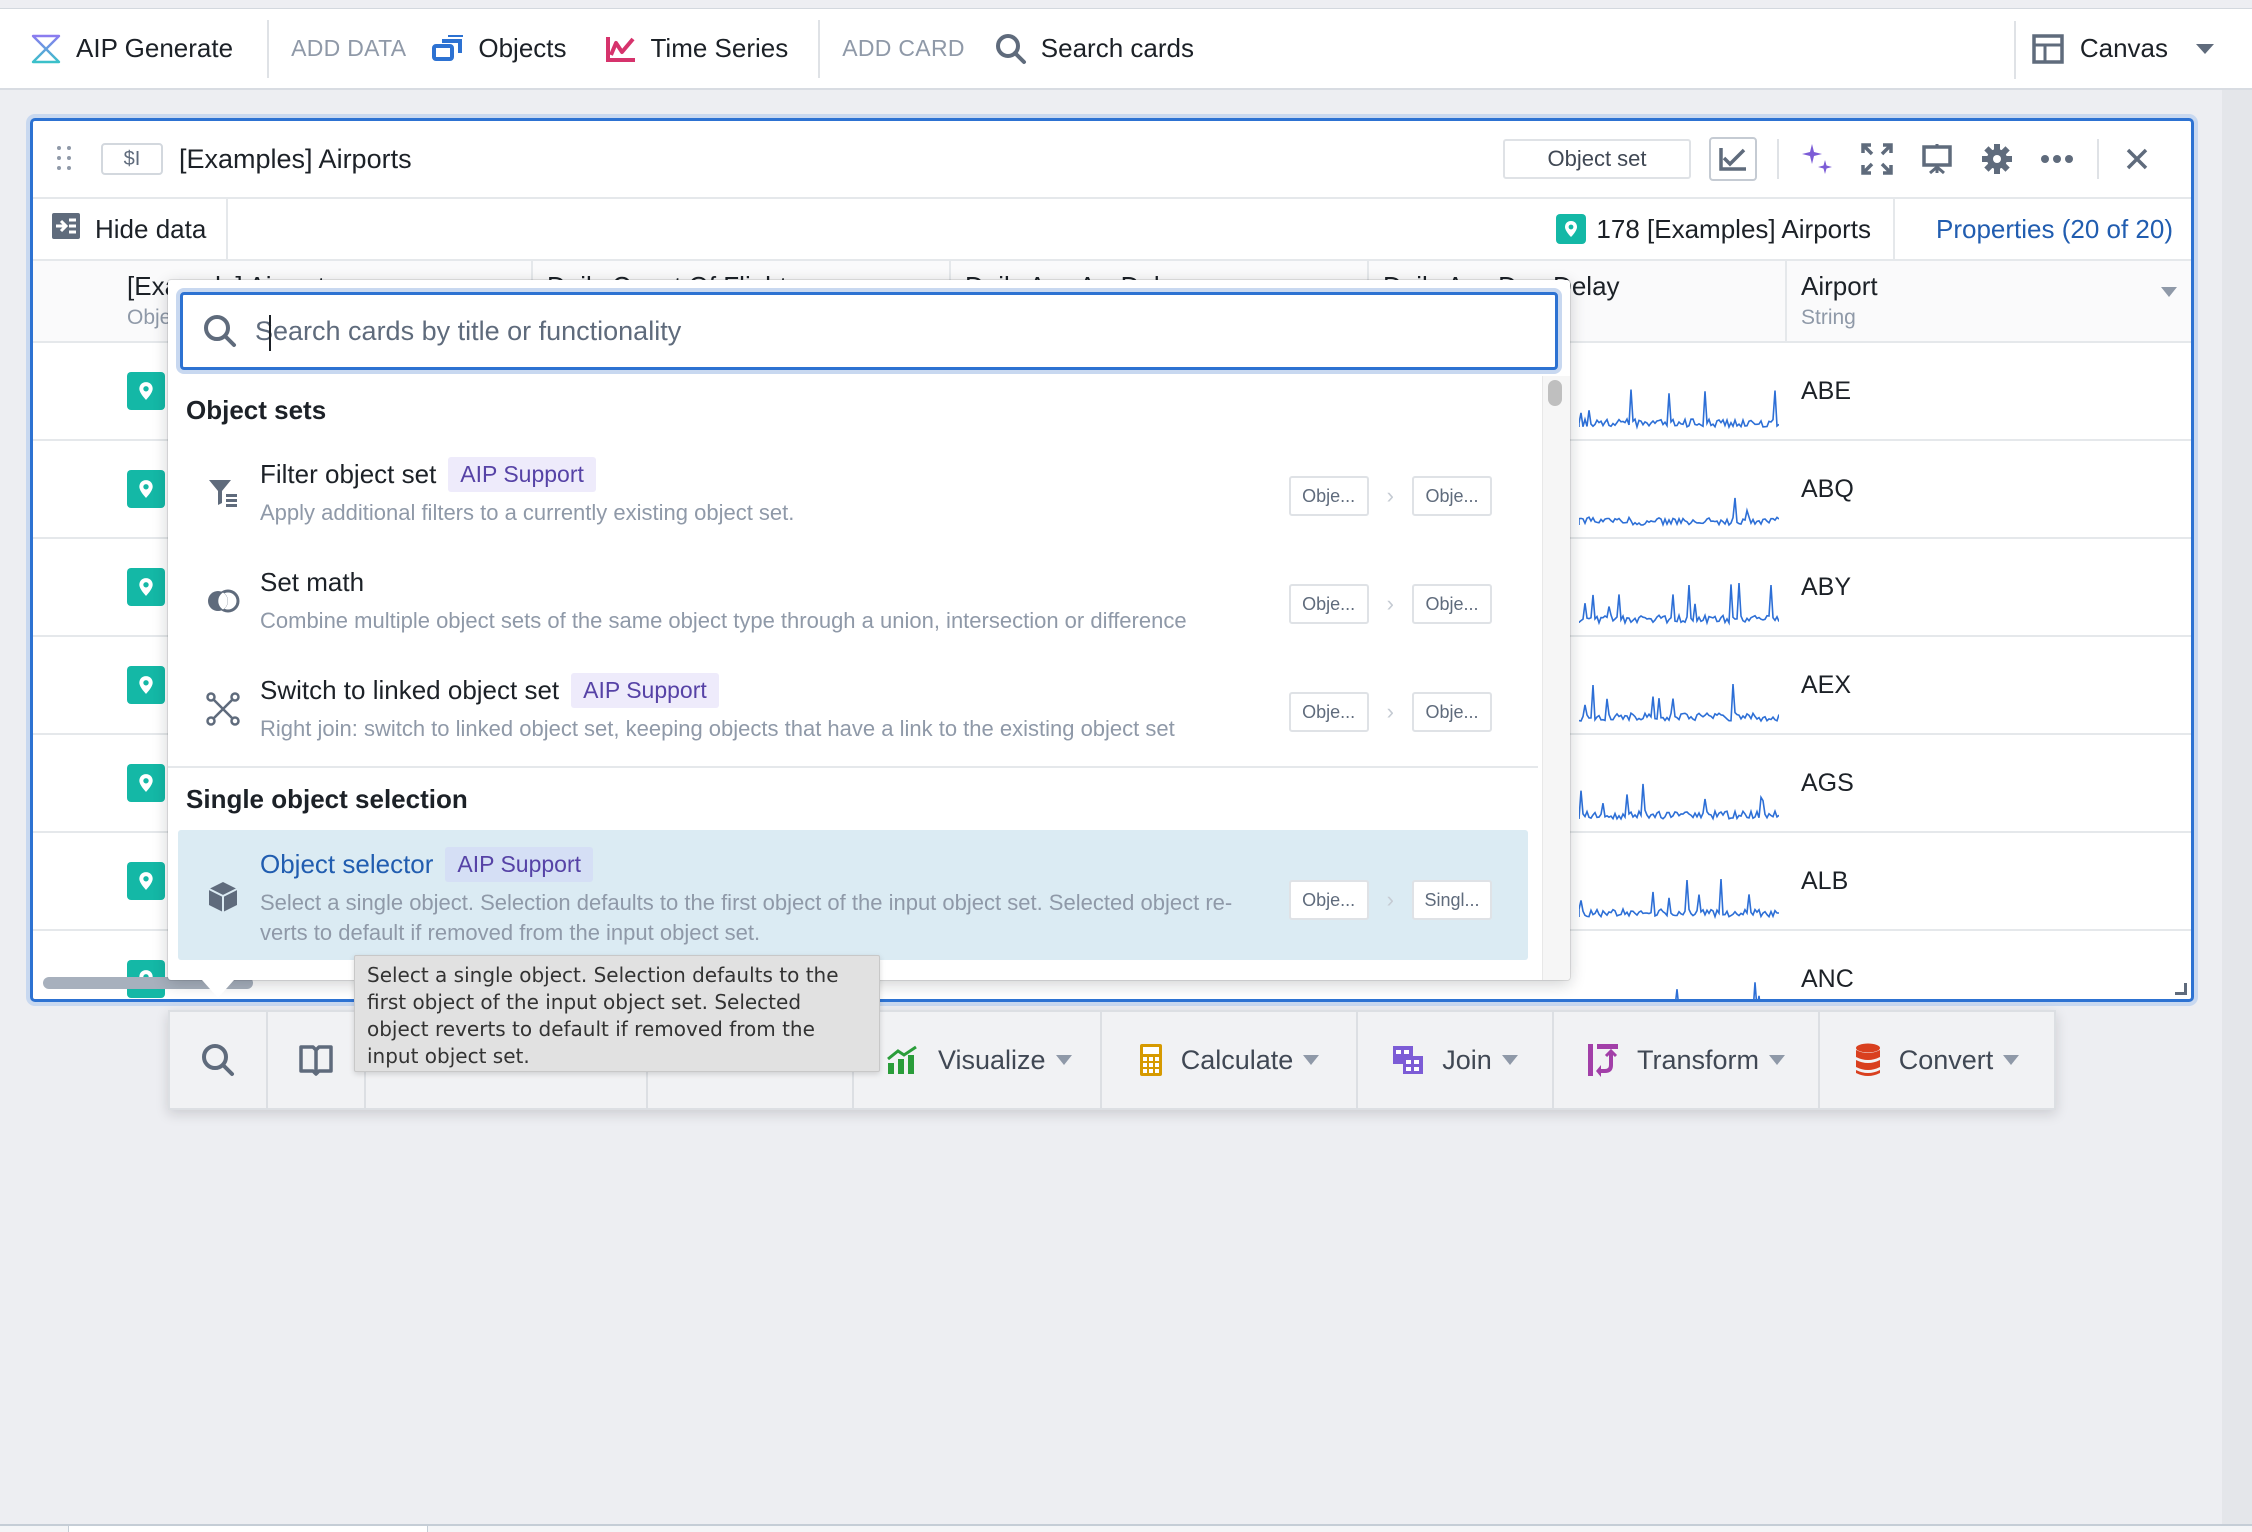  Describe the element at coordinates (1556, 678) in the screenshot. I see `list-scrollbar-track` at that location.